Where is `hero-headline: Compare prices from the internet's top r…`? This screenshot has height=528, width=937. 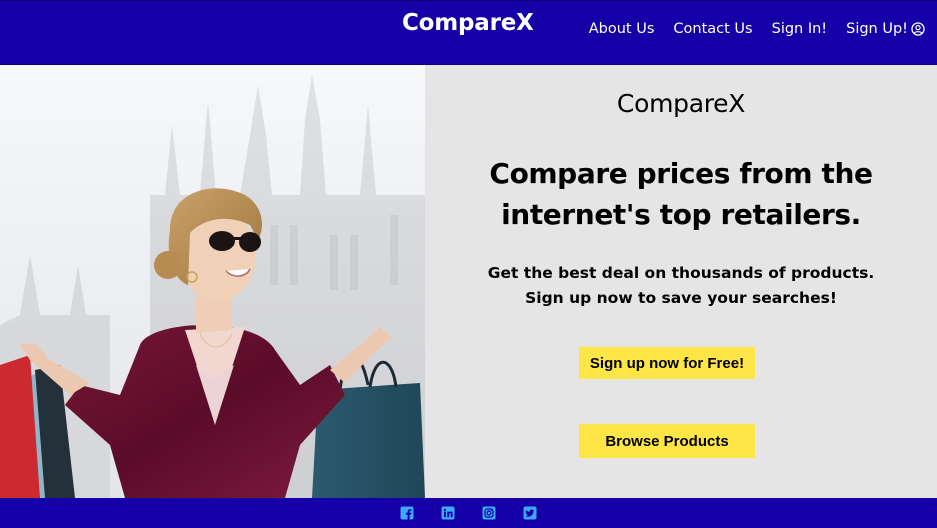 hero-headline: Compare prices from the internet's top r… is located at coordinates (681, 194).